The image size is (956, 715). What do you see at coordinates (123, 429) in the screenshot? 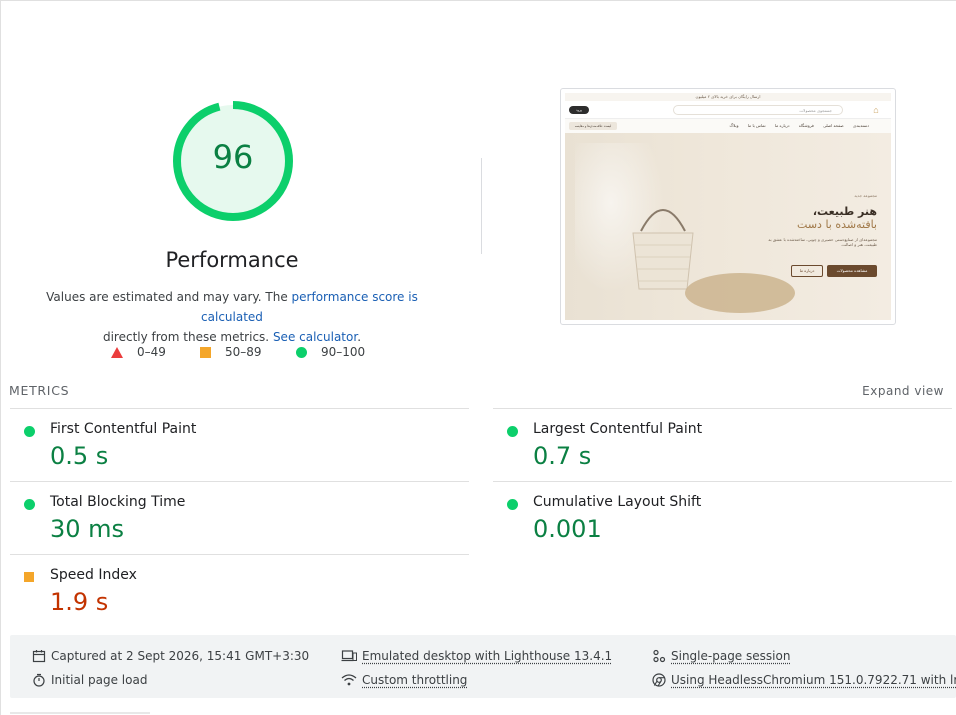
I see `metric-name: First Contentful Paint` at bounding box center [123, 429].